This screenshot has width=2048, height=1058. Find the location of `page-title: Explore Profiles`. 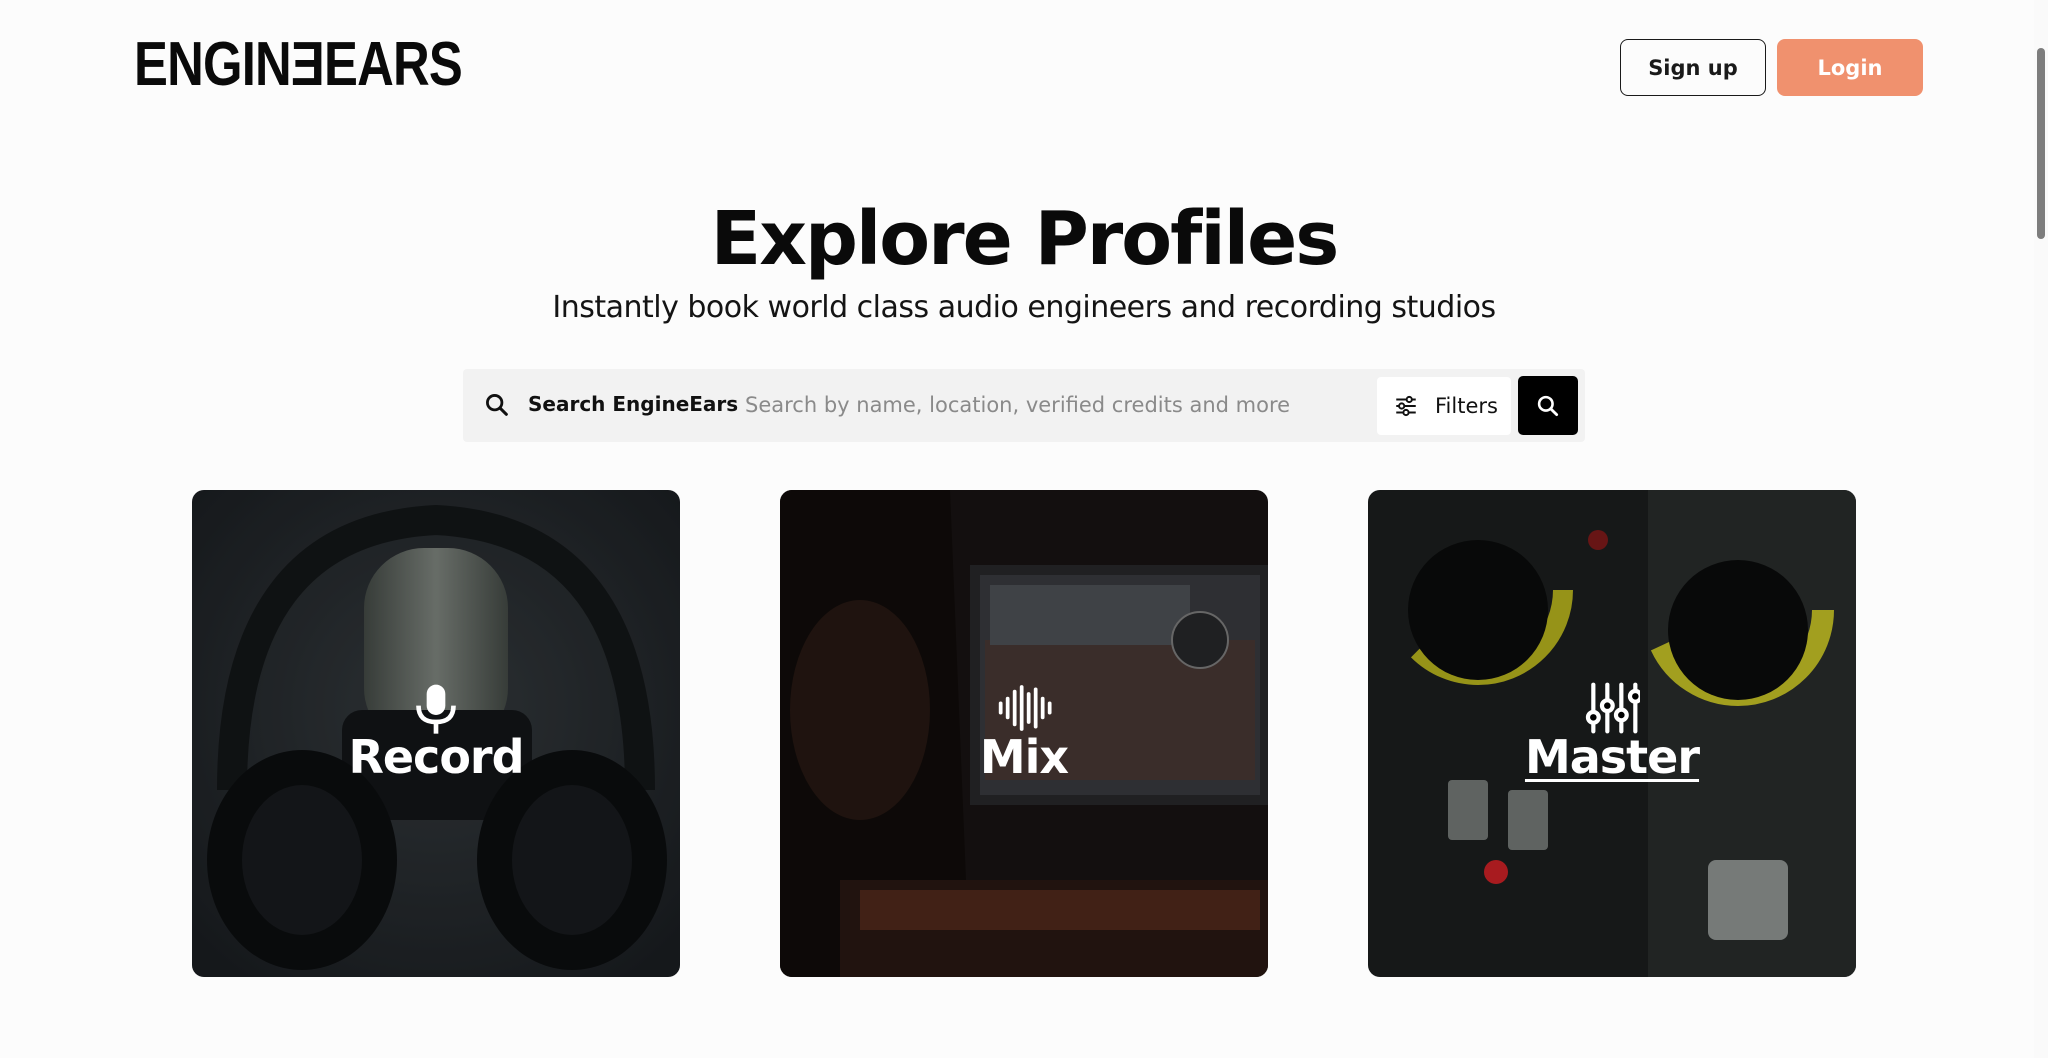

page-title: Explore Profiles is located at coordinates (1025, 239).